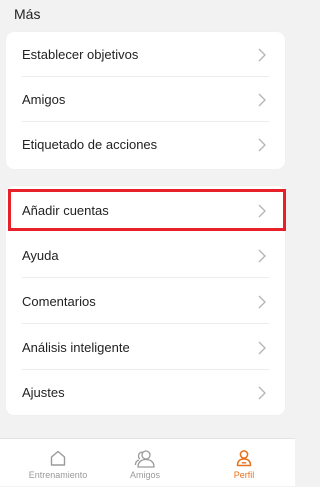 This screenshot has height=487, width=320. Describe the element at coordinates (44, 99) in the screenshot. I see `list-item-label: Amigos` at that location.